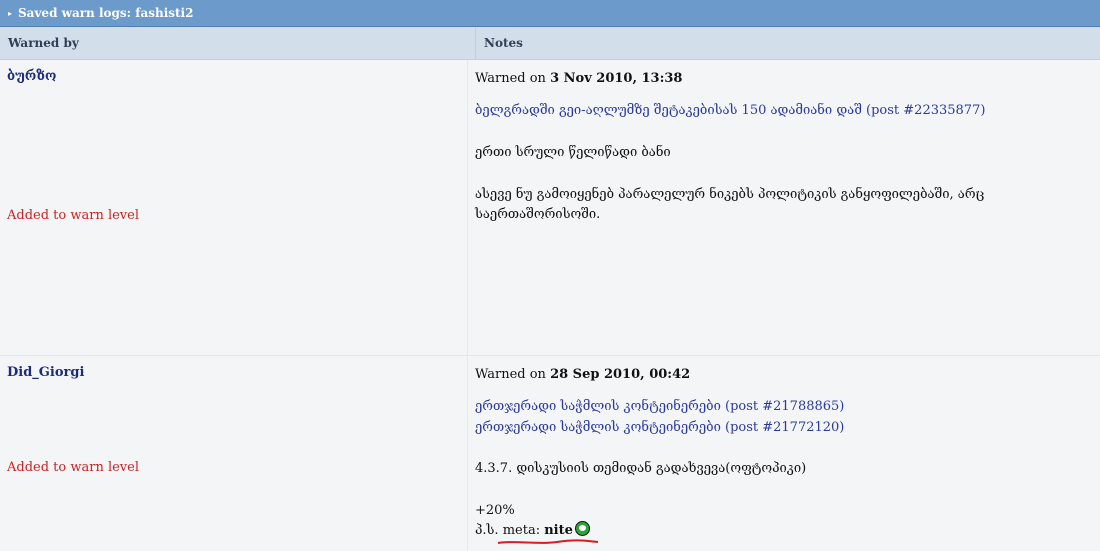  I want to click on warn-date: 3 Nov 2010, 13:38, so click(616, 78).